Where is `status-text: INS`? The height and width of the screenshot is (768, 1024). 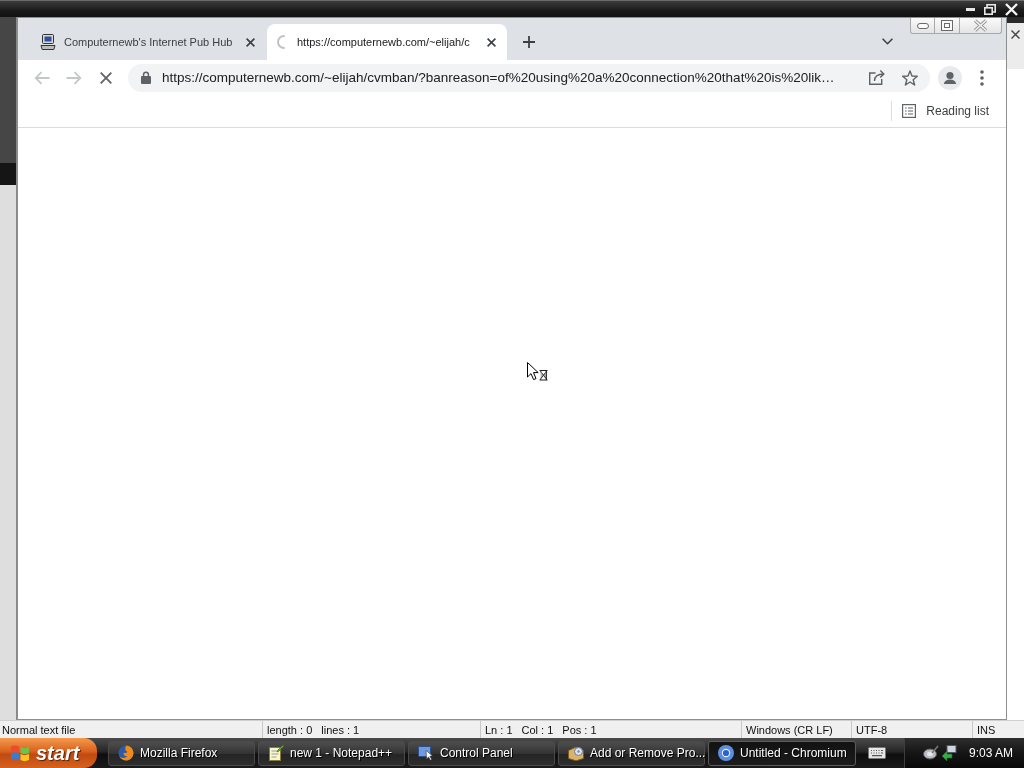 status-text: INS is located at coordinates (986, 729).